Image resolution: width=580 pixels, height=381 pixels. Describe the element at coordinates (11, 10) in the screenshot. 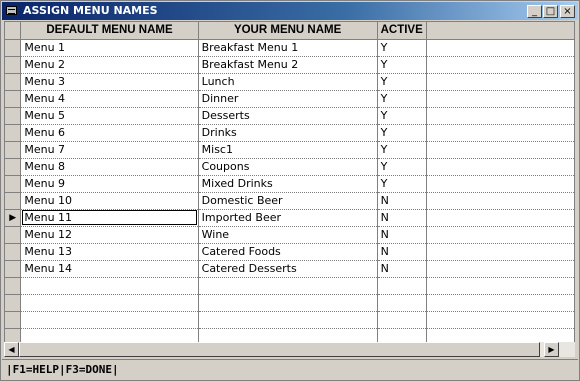

I see `window-icon` at that location.